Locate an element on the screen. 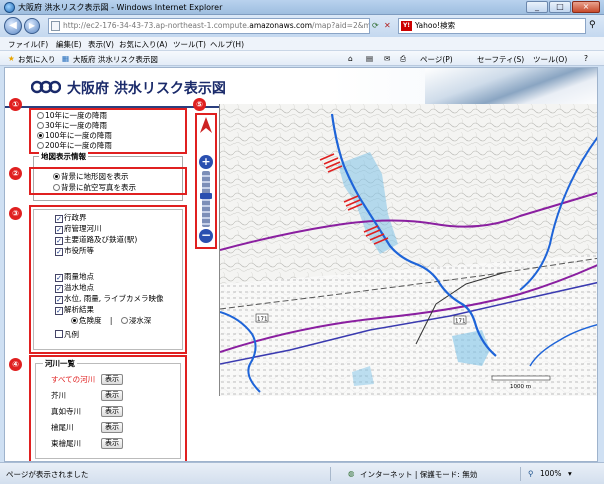  layer-roads: ✓ 主要道路及び鉄道(駅) is located at coordinates (96, 240).